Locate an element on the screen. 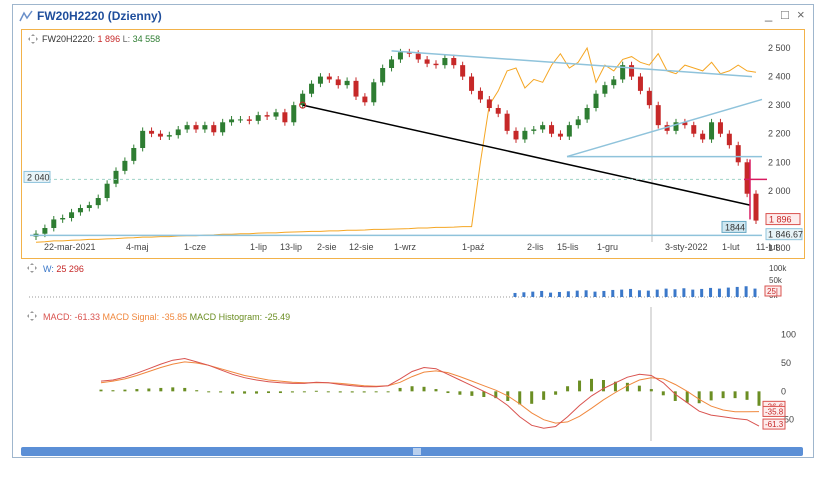  hist-value: MACD Histogram: -25.49 is located at coordinates (240, 317).